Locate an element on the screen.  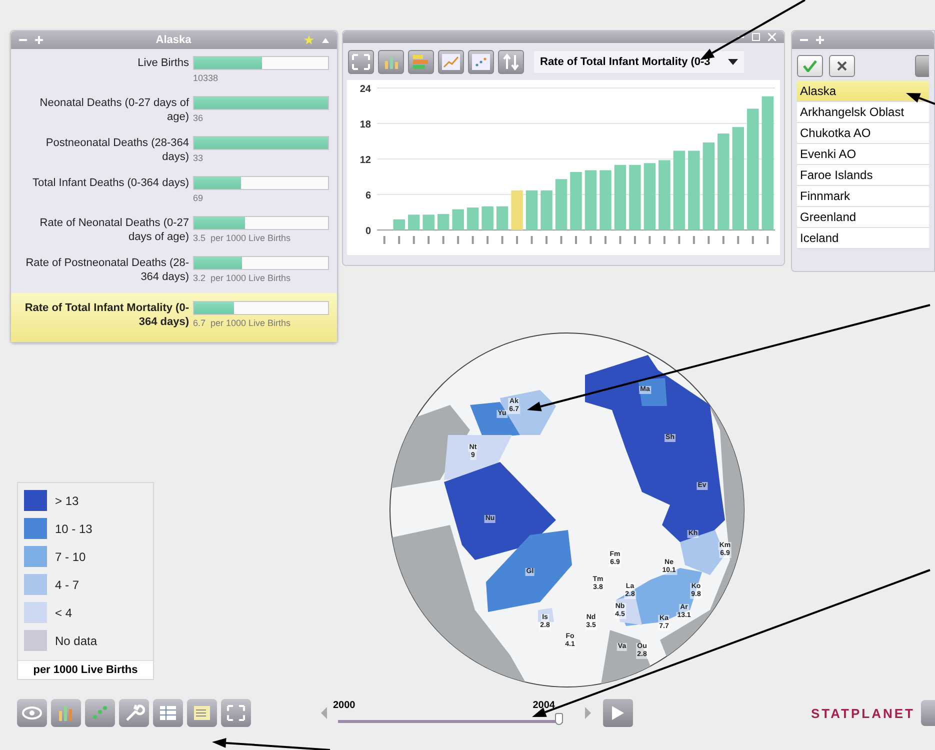
indicator-row: Total Infant Deaths (0-364 days) 69 is located at coordinates (174, 193).